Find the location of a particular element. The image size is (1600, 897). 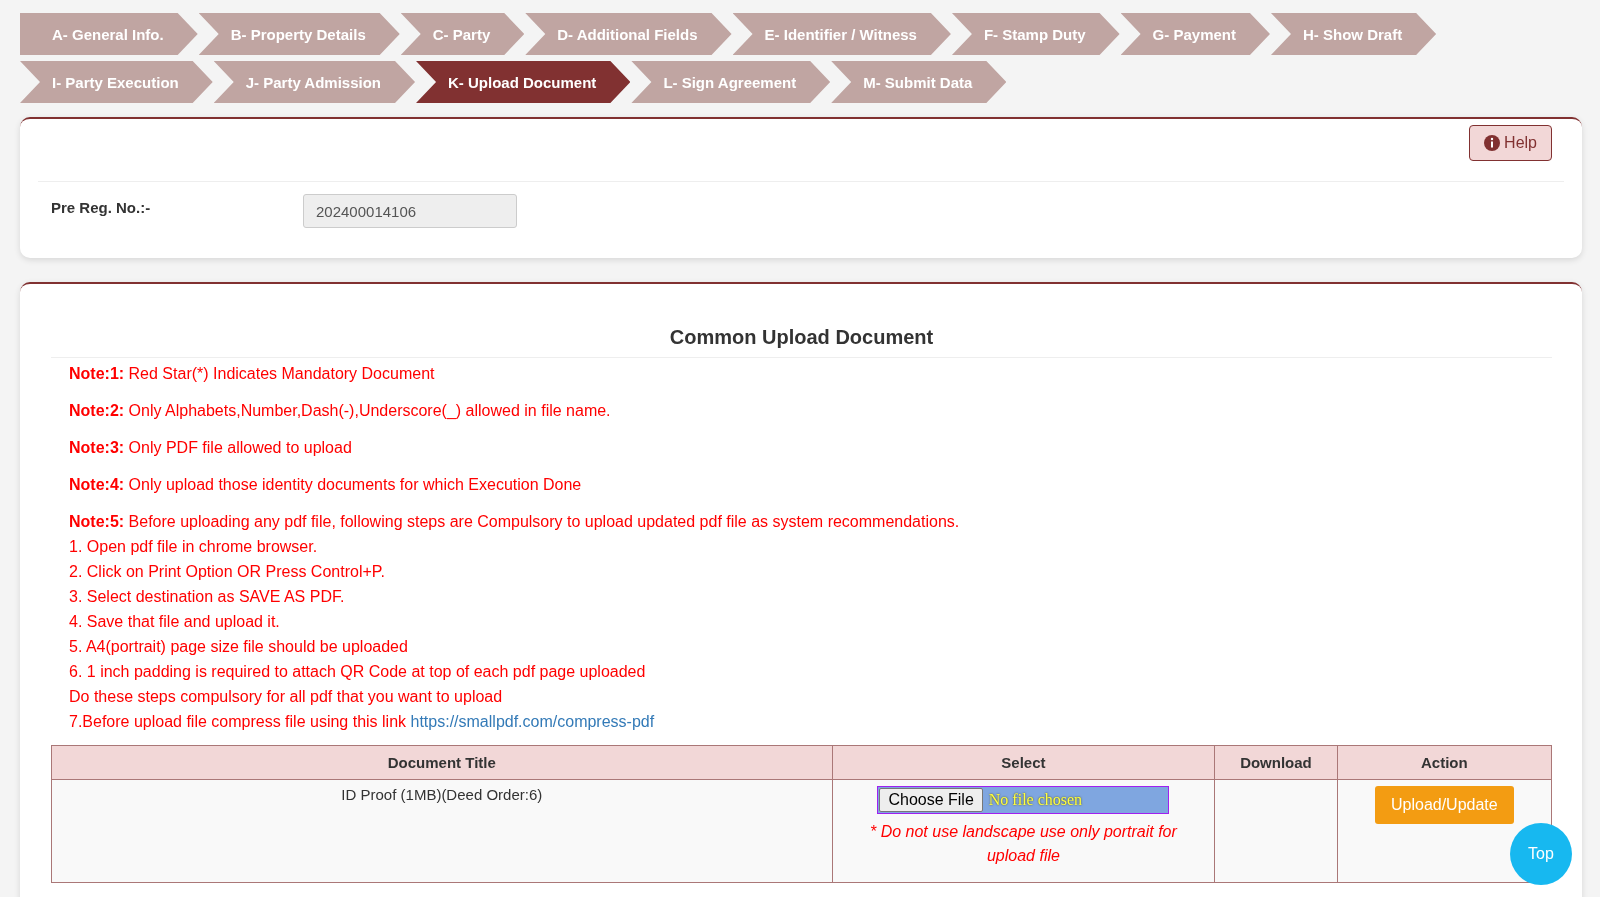

instruction-text: 4. Save that file and upload it. is located at coordinates (175, 621).